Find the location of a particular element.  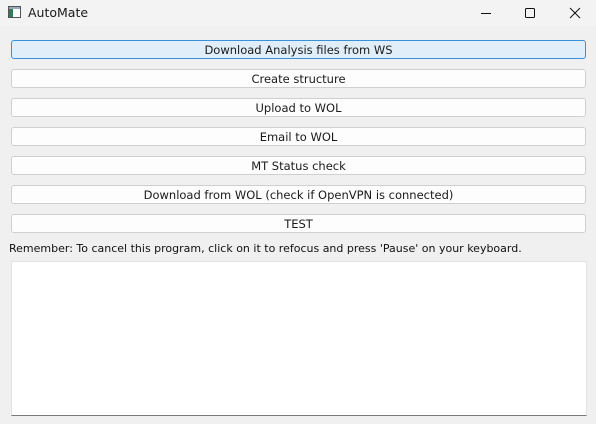

window-title: AutoMate is located at coordinates (58, 12).